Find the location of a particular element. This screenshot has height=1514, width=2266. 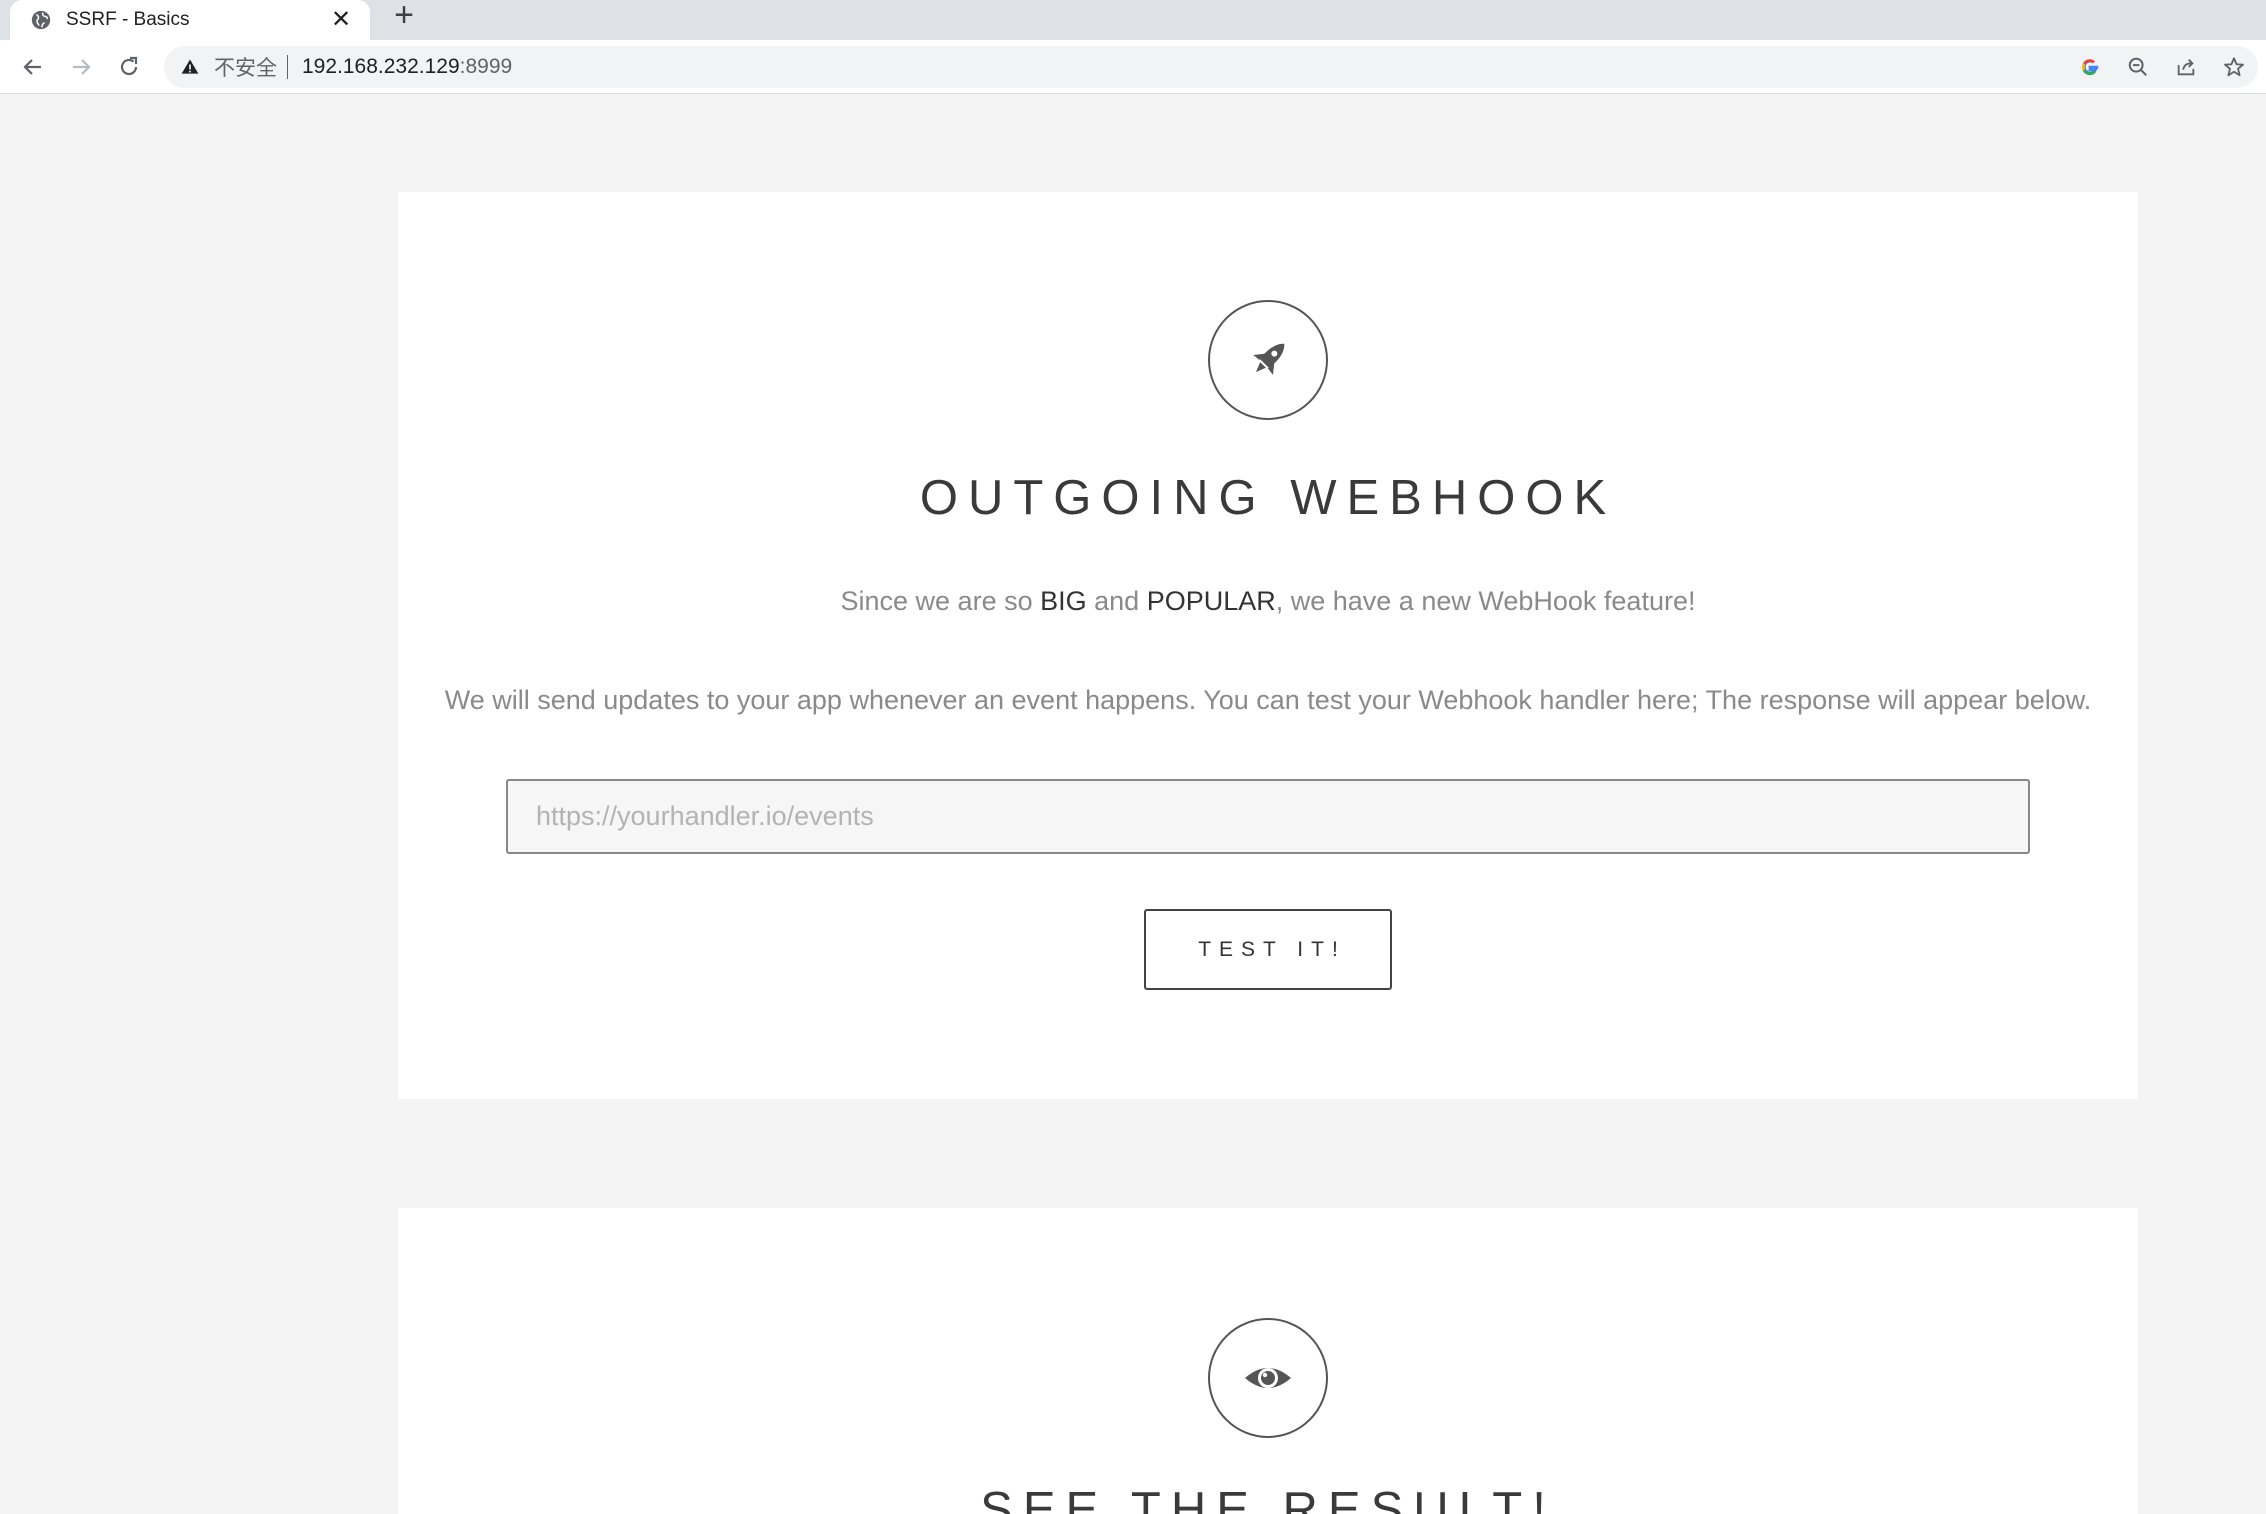

bookmark-button is located at coordinates (2234, 67).